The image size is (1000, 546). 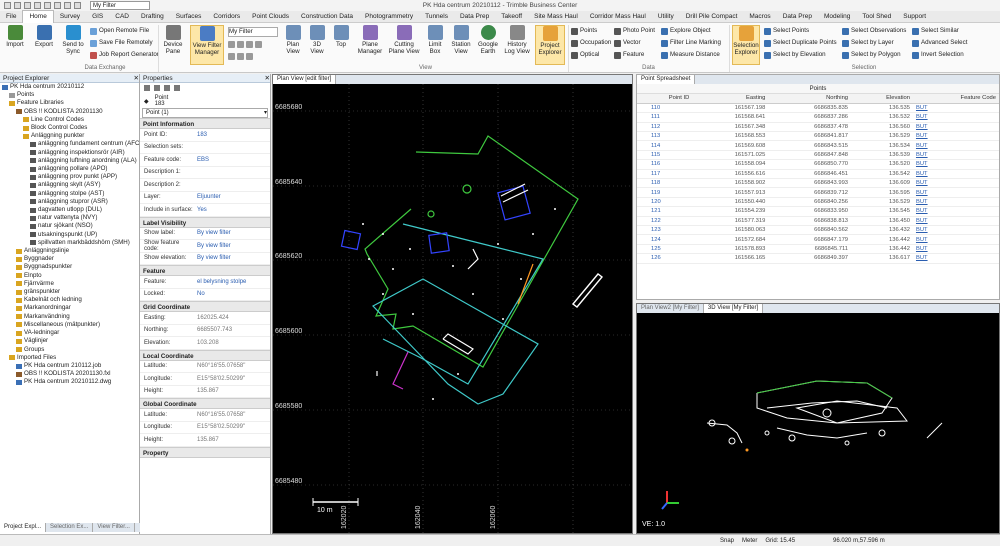 I want to click on tree-item: Feature Libraries, so click(x=70, y=103).